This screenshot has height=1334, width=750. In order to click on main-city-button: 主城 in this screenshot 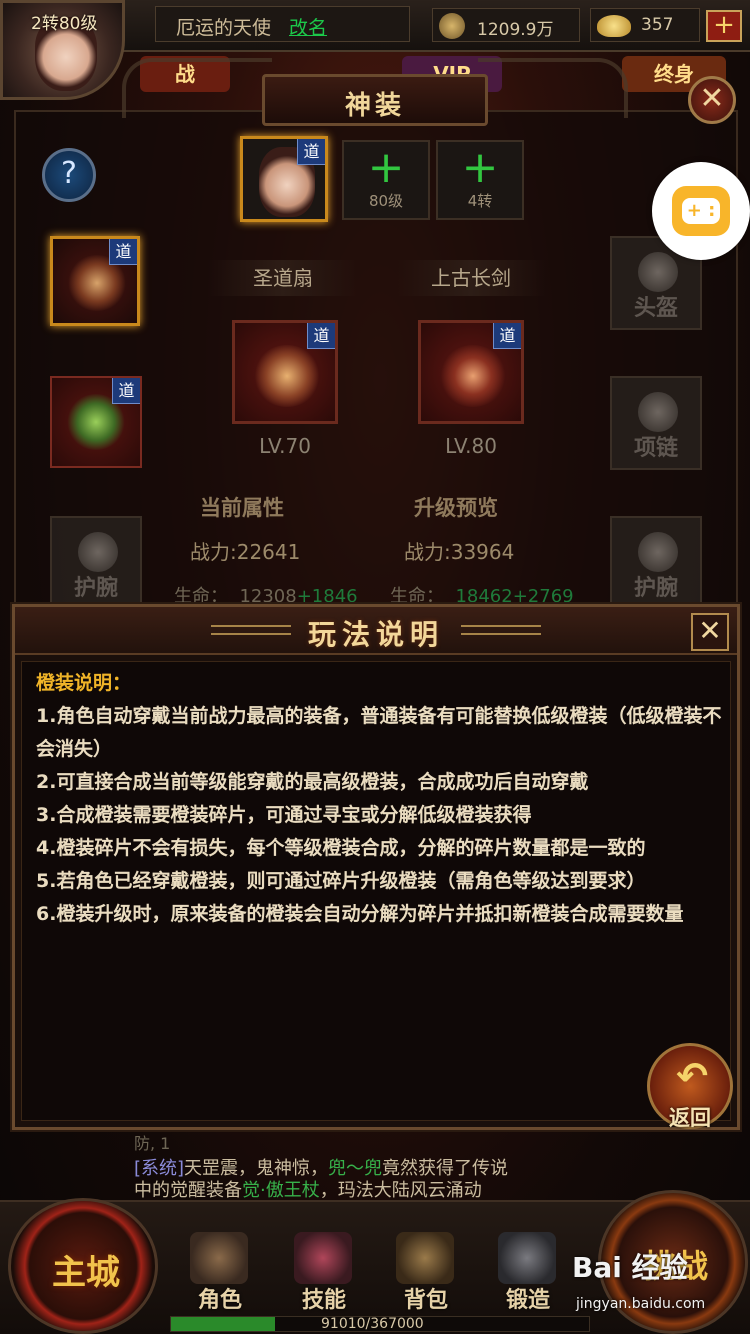, I will do `click(83, 1266)`.